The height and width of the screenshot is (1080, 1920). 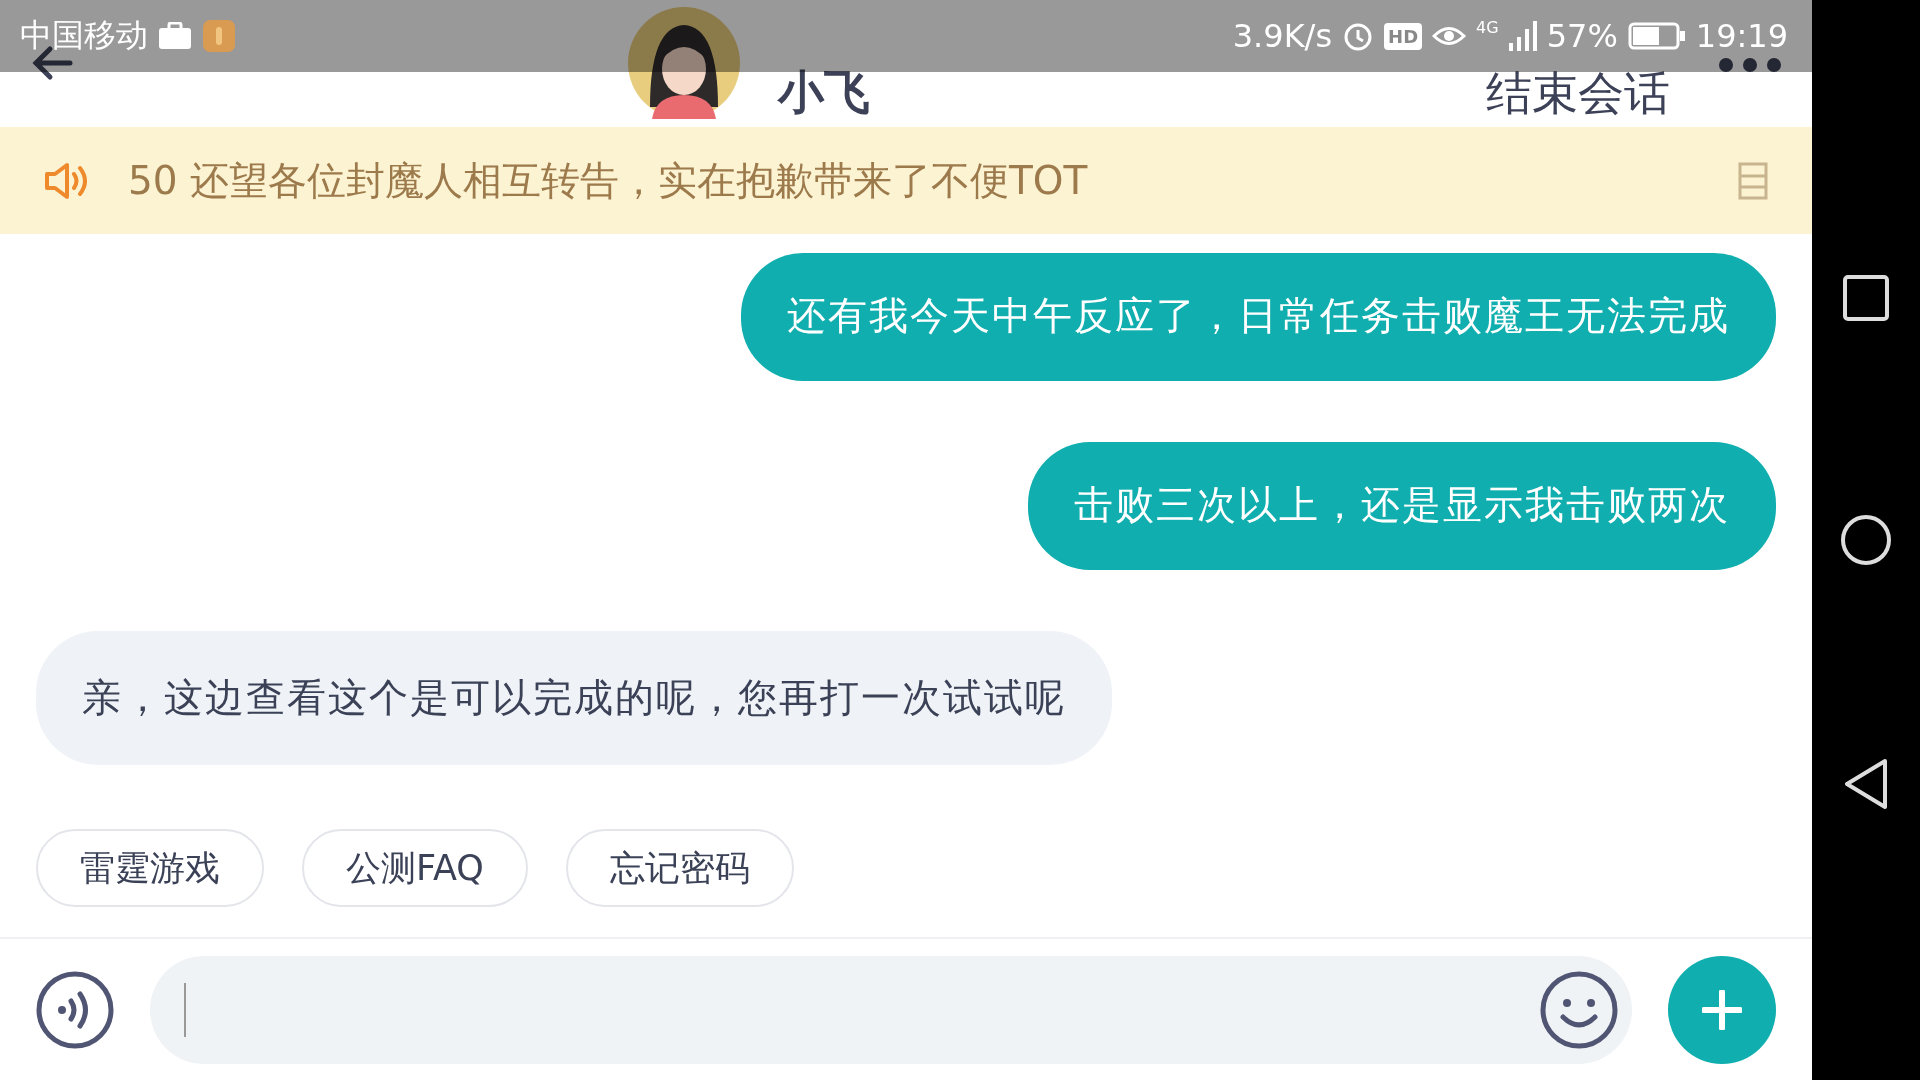 What do you see at coordinates (1866, 784) in the screenshot?
I see `back-nav-icon` at bounding box center [1866, 784].